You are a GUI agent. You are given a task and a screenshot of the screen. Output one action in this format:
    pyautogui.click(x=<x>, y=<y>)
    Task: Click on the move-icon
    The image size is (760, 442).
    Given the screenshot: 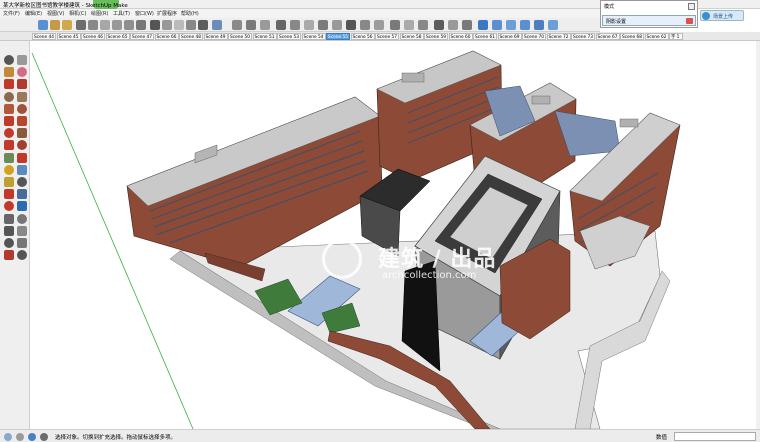 What is the action you would take?
    pyautogui.click(x=9, y=133)
    